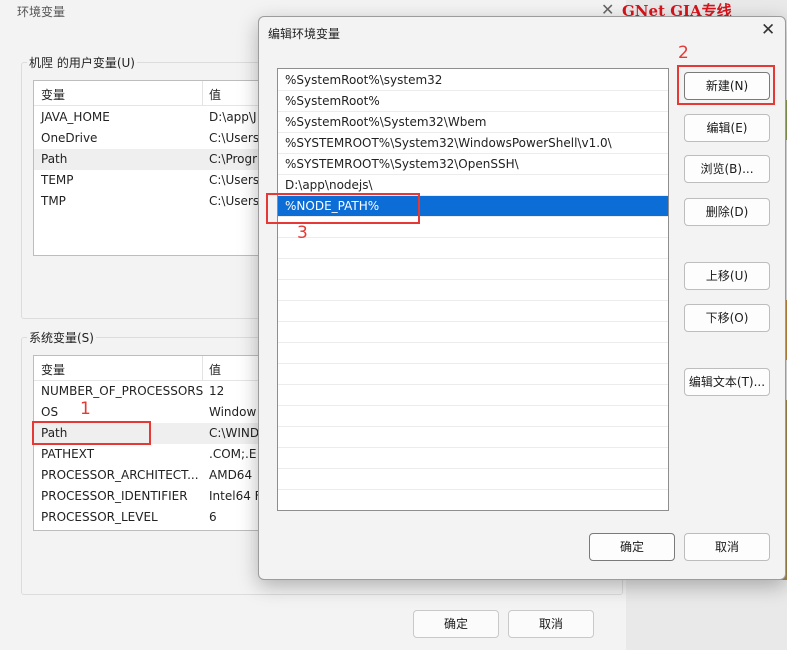 The height and width of the screenshot is (650, 787). Describe the element at coordinates (85, 409) in the screenshot. I see `annotation-number-1: 1` at that location.